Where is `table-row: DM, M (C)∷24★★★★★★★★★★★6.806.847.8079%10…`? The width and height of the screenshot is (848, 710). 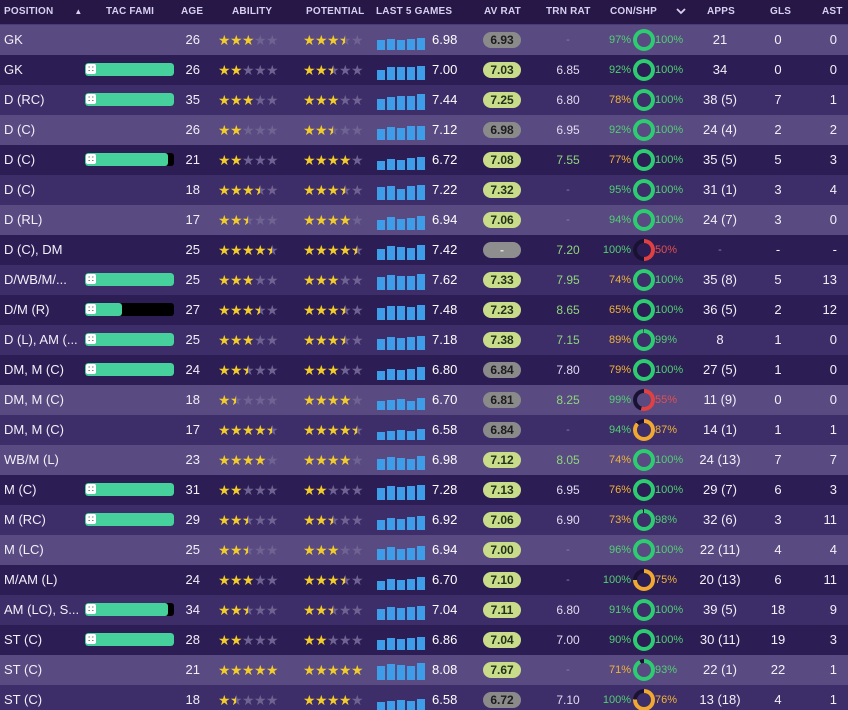 table-row: DM, M (C)∷24★★★★★★★★★★★6.806.847.8079%10… is located at coordinates (424, 370).